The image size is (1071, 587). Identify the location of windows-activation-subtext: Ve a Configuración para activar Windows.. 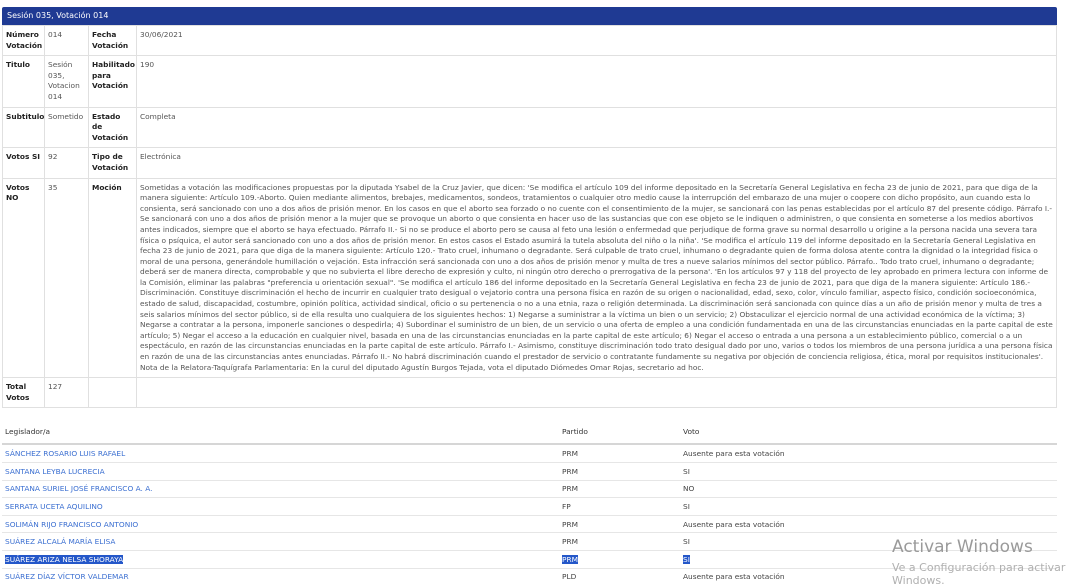
(979, 574).